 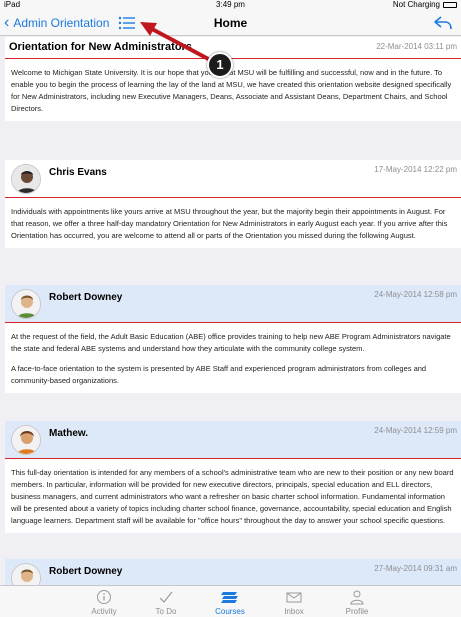 I want to click on author-name: Chris Evans, so click(x=78, y=172).